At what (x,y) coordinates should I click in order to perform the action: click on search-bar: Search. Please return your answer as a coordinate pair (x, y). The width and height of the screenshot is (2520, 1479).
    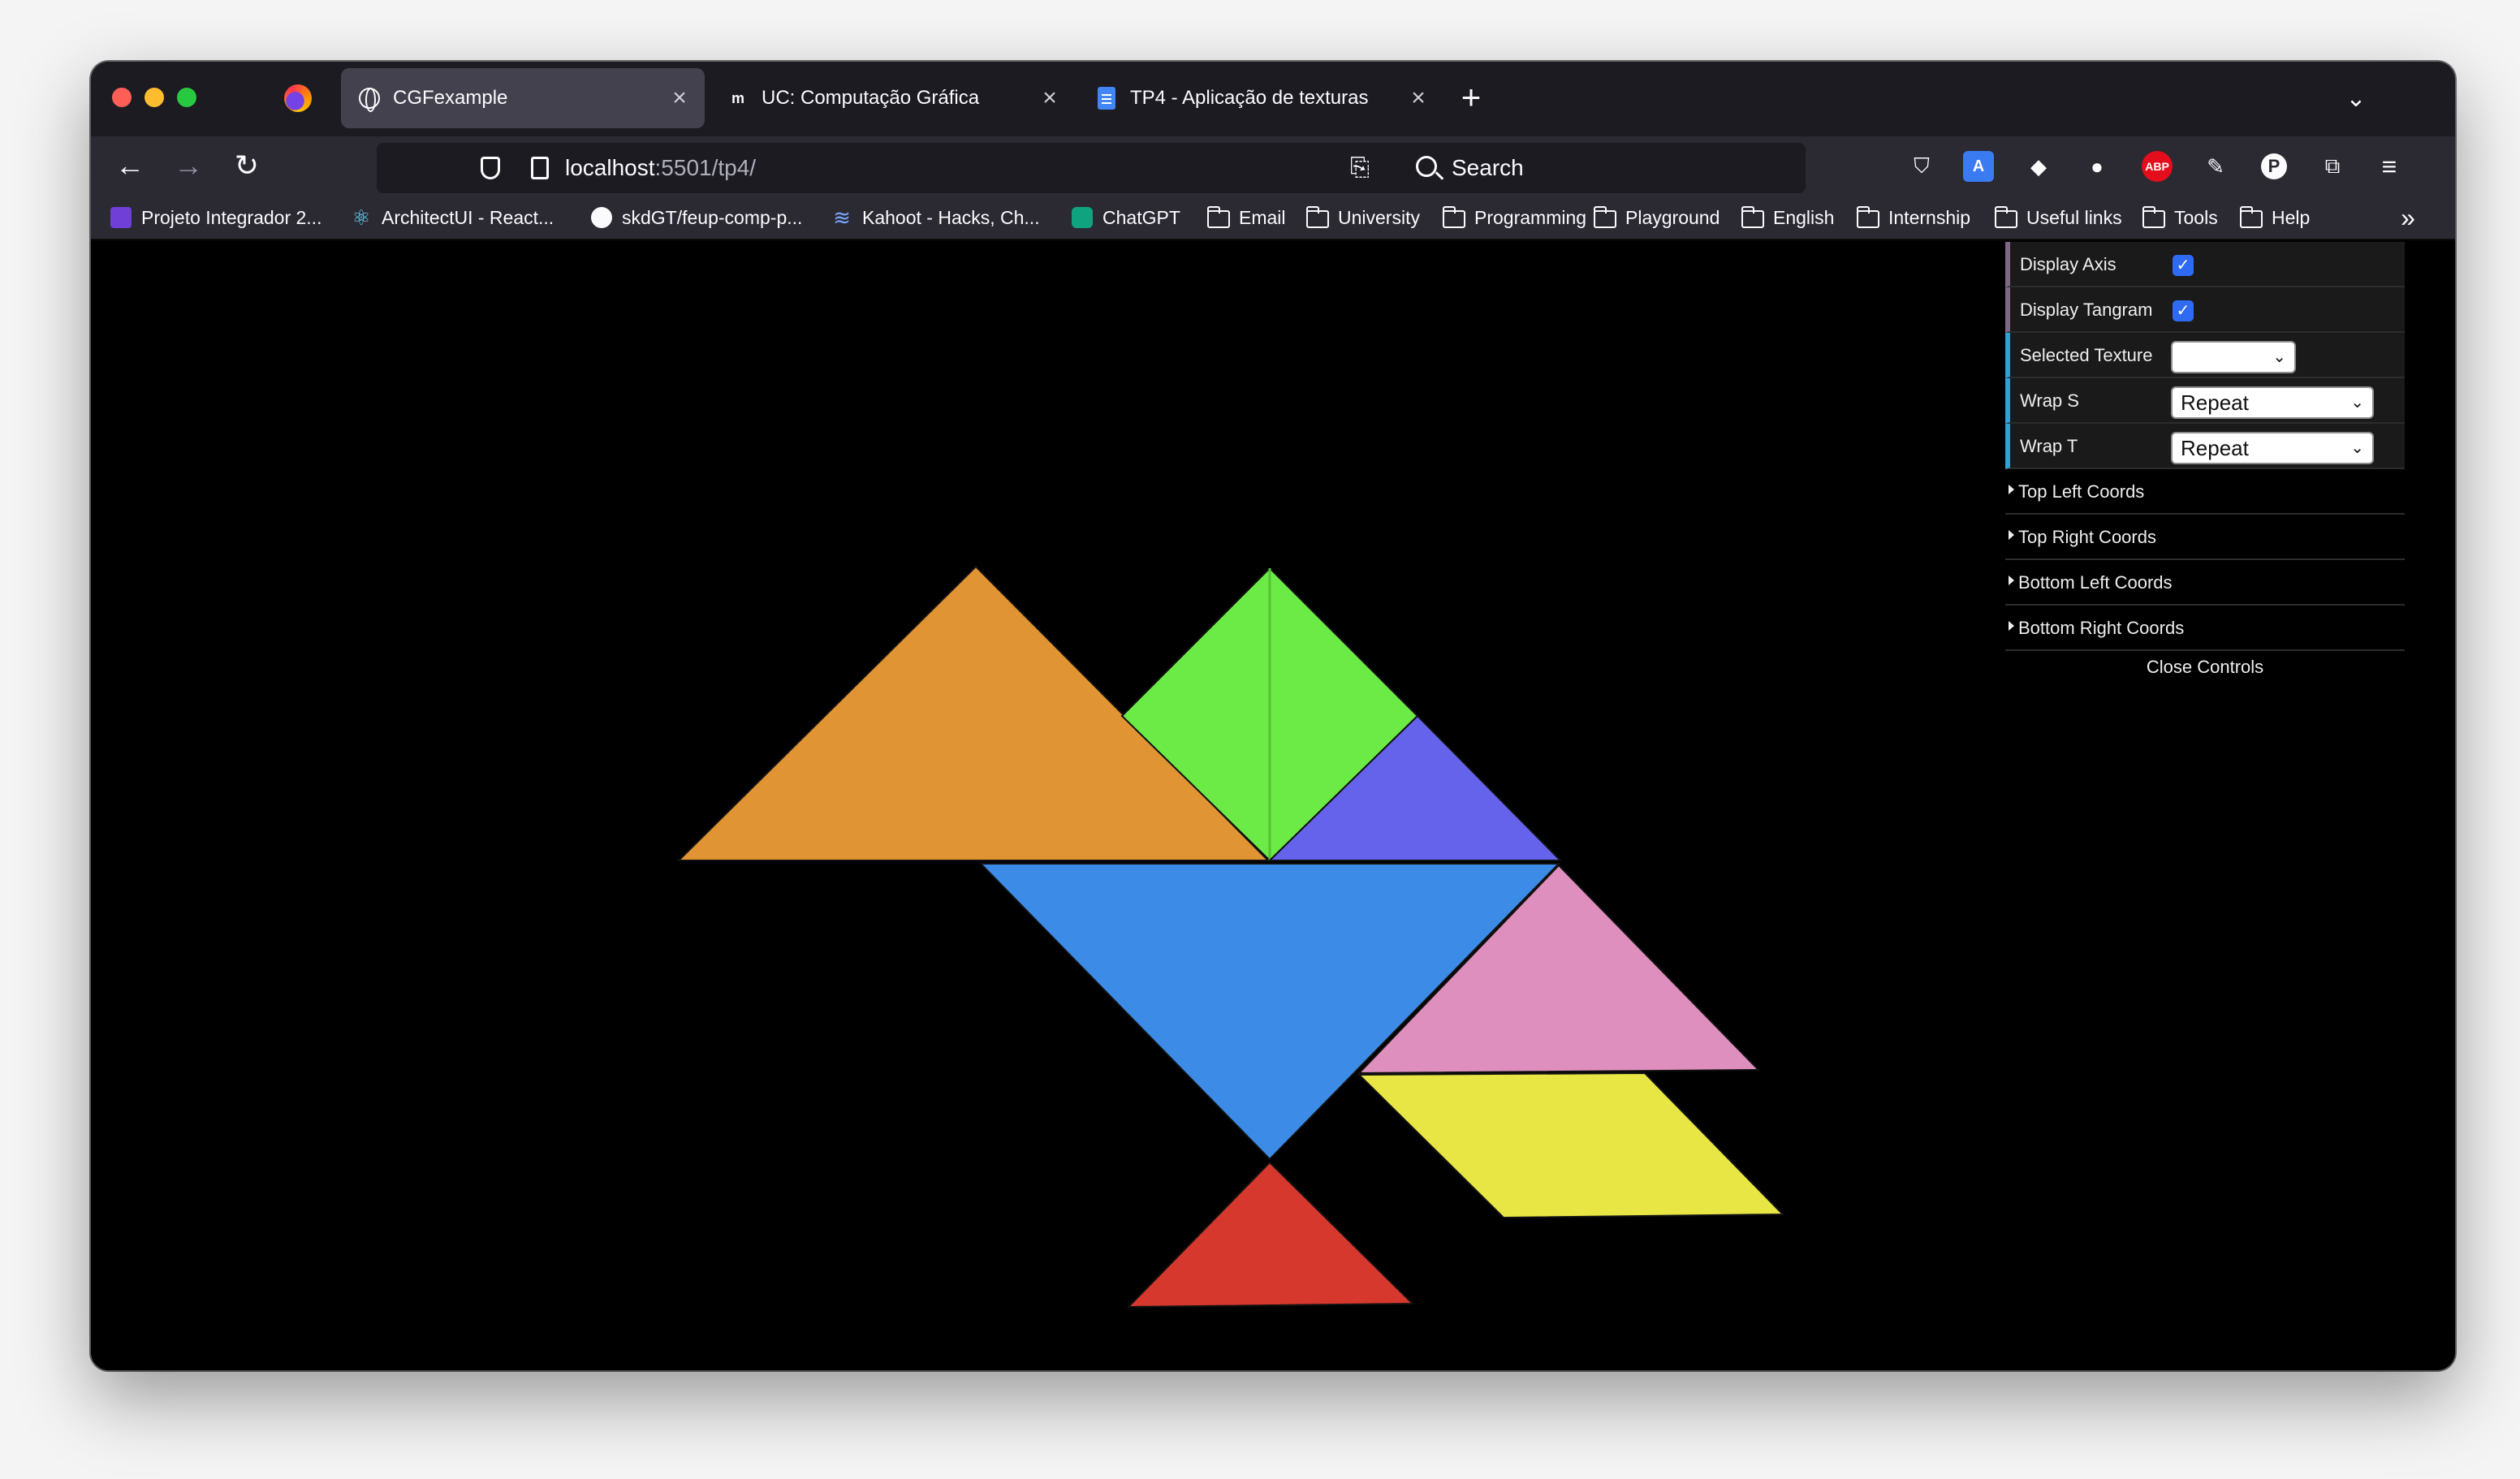
    Looking at the image, I should click on (1603, 168).